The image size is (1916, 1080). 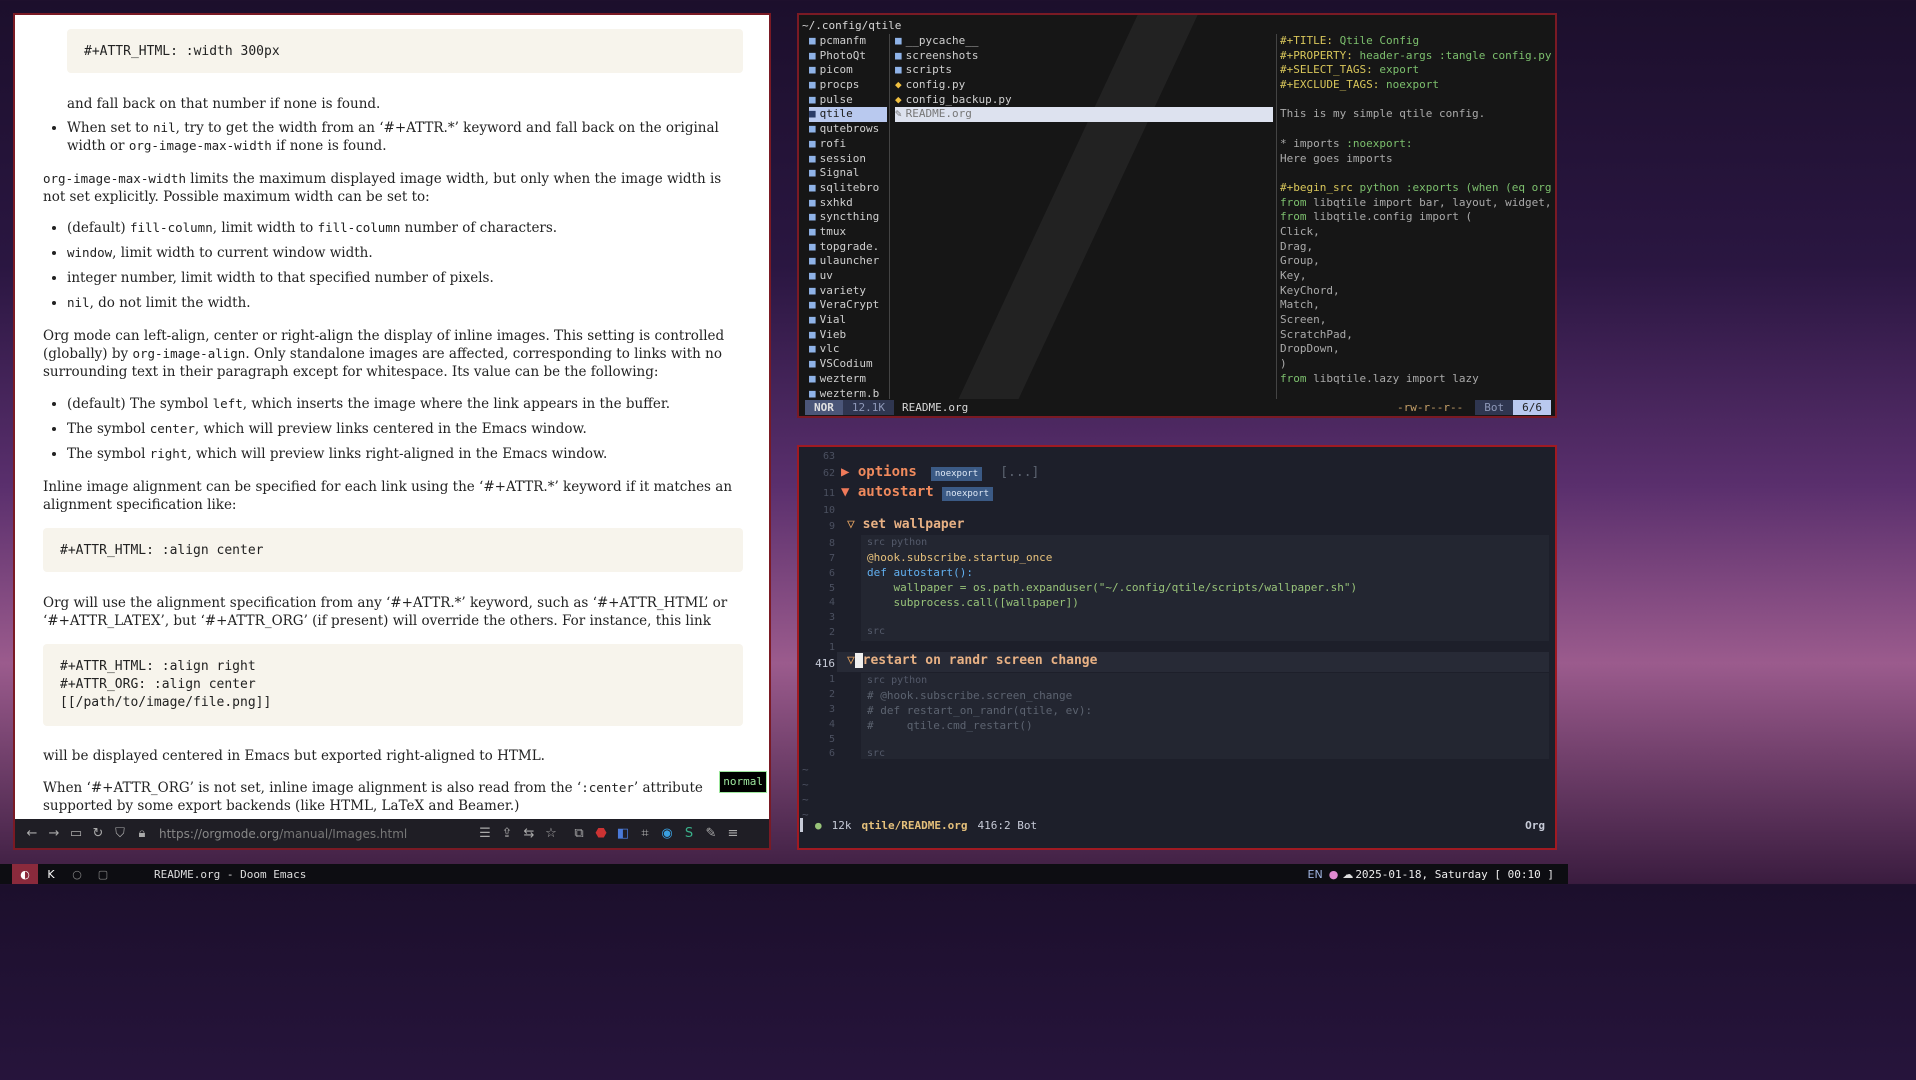 I want to click on preview-line: #+TITLE: Qtile Config, so click(x=1350, y=40).